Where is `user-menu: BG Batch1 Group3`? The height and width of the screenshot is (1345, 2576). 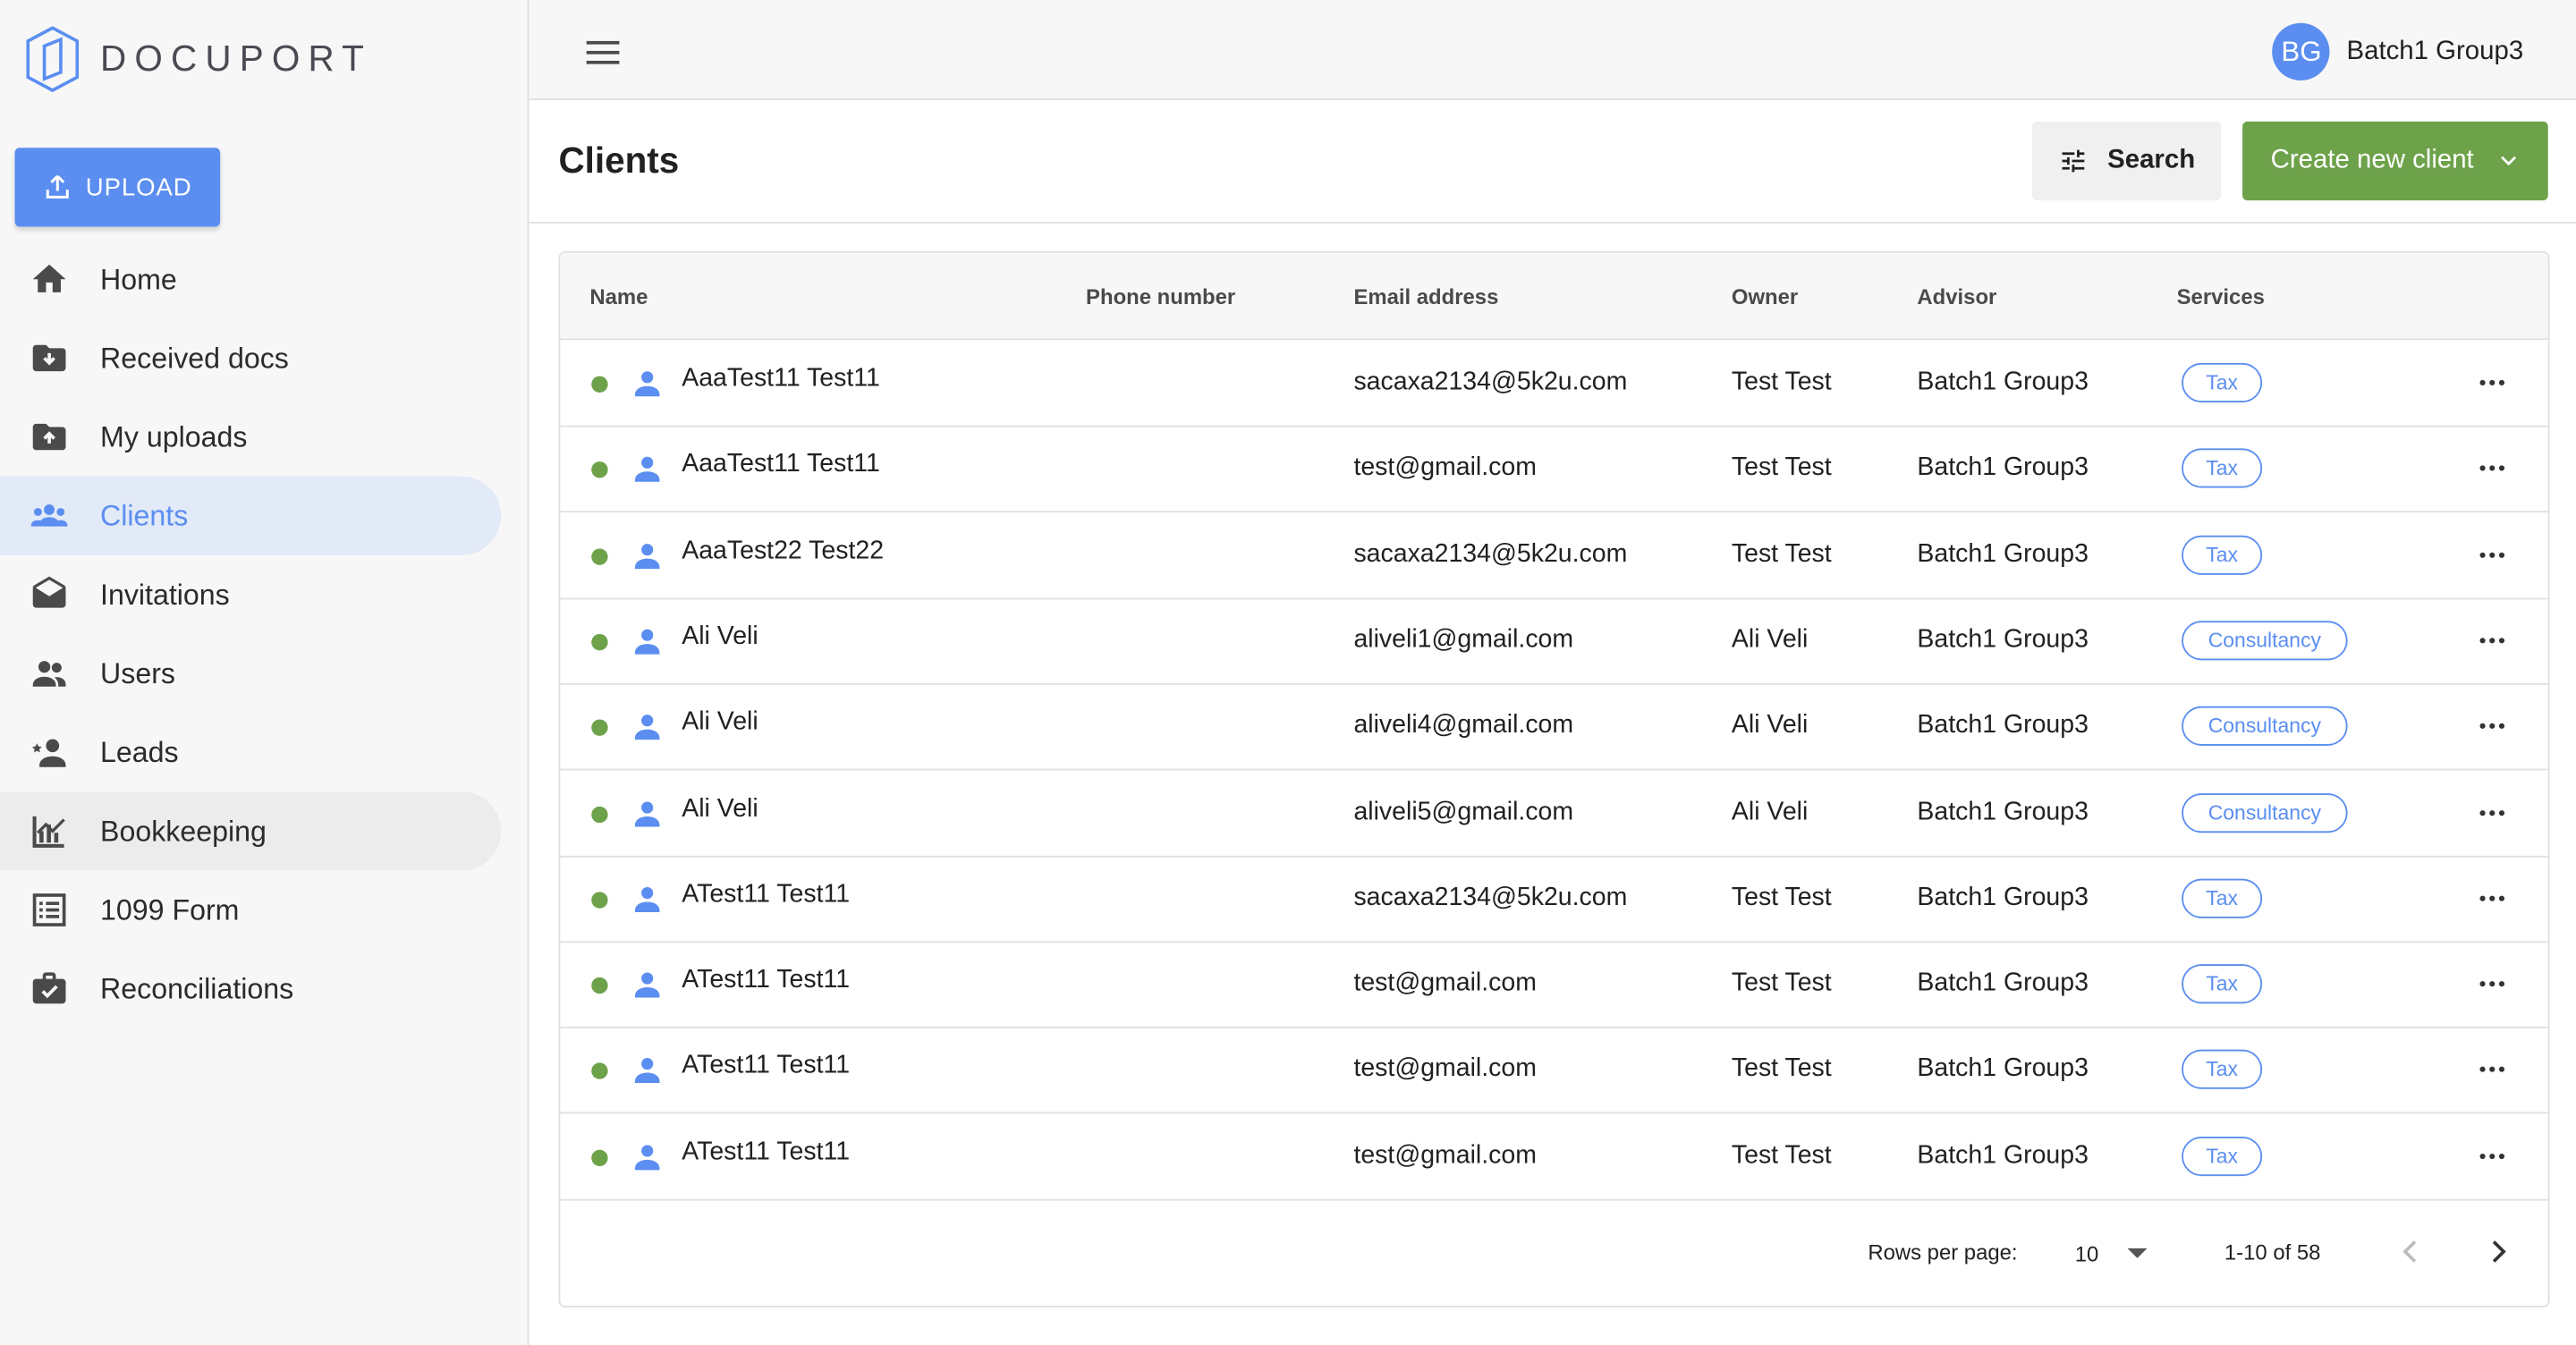 user-menu: BG Batch1 Group3 is located at coordinates (2398, 51).